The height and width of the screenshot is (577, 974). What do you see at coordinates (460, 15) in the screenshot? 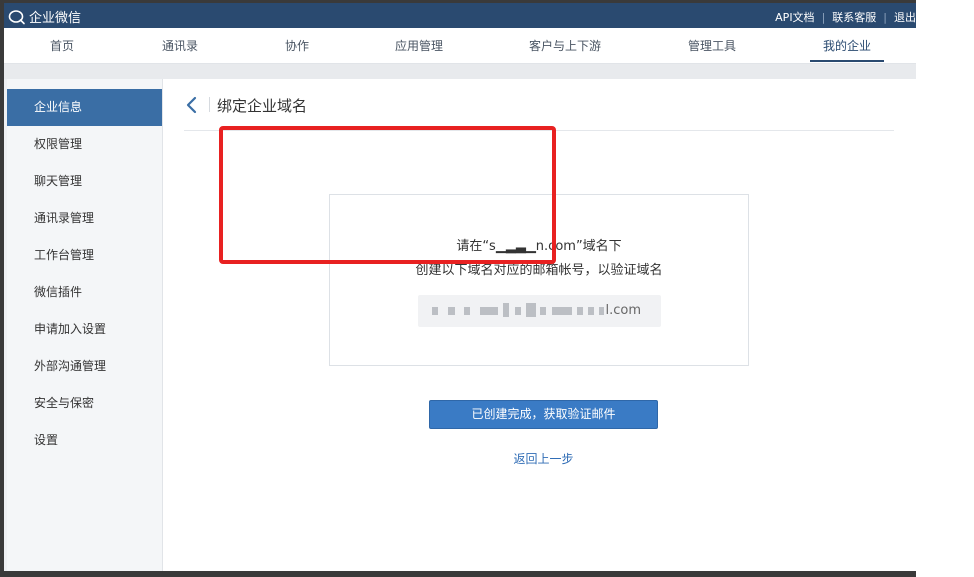
I see `top-bar: 企业微信 API文档 | 联系客服 | 退出` at bounding box center [460, 15].